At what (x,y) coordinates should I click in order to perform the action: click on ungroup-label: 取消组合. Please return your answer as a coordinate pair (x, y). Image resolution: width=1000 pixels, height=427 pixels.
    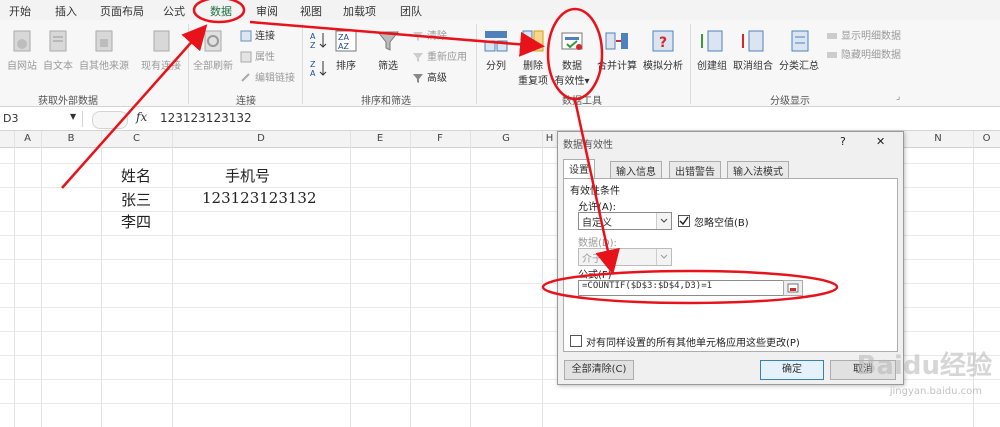
    Looking at the image, I should click on (753, 66).